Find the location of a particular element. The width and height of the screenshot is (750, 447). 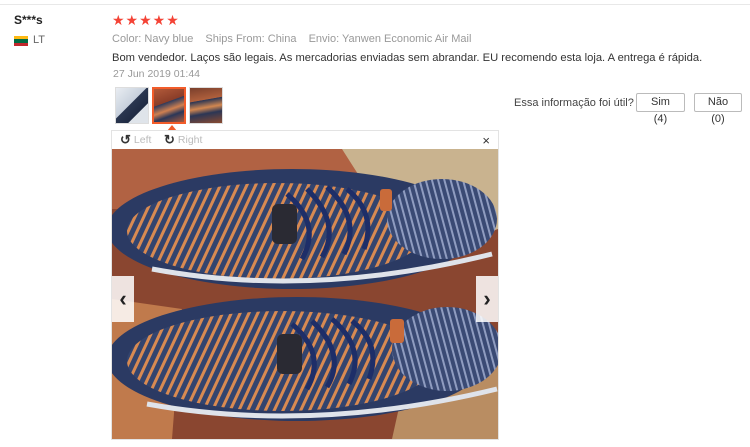

rotate-right-label: Right is located at coordinates (190, 139).